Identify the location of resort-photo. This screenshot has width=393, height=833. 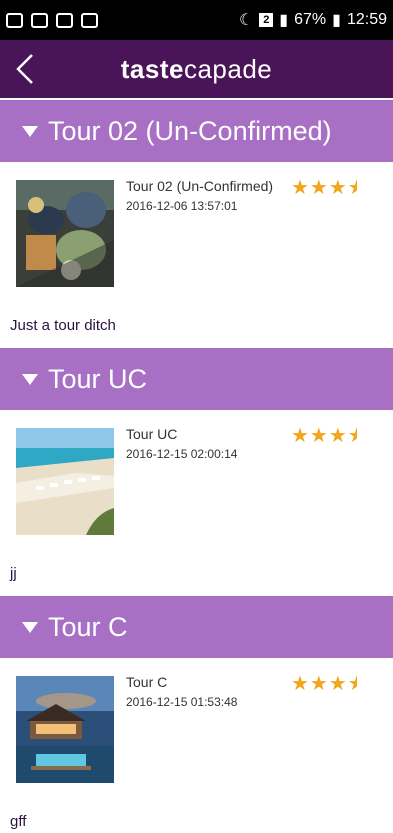
(65, 729).